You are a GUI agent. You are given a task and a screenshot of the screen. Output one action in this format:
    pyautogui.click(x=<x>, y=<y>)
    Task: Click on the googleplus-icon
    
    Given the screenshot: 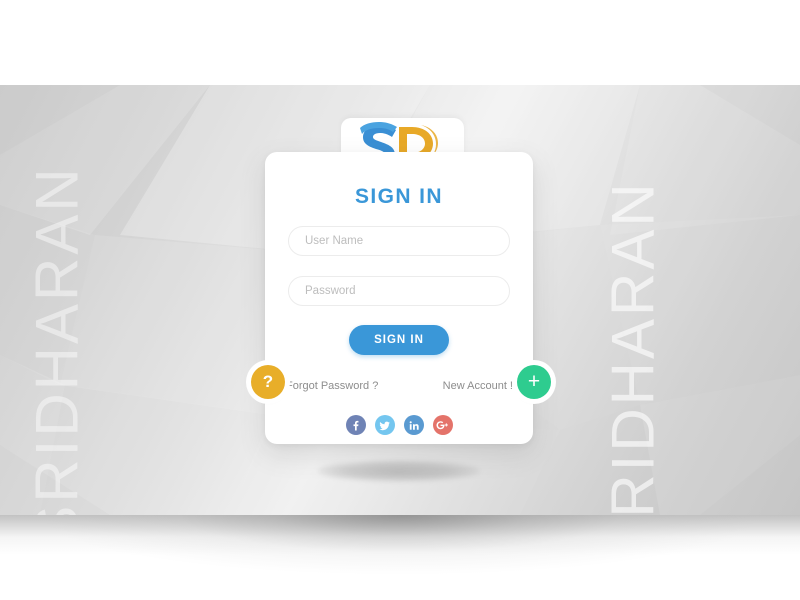 What is the action you would take?
    pyautogui.click(x=442, y=425)
    